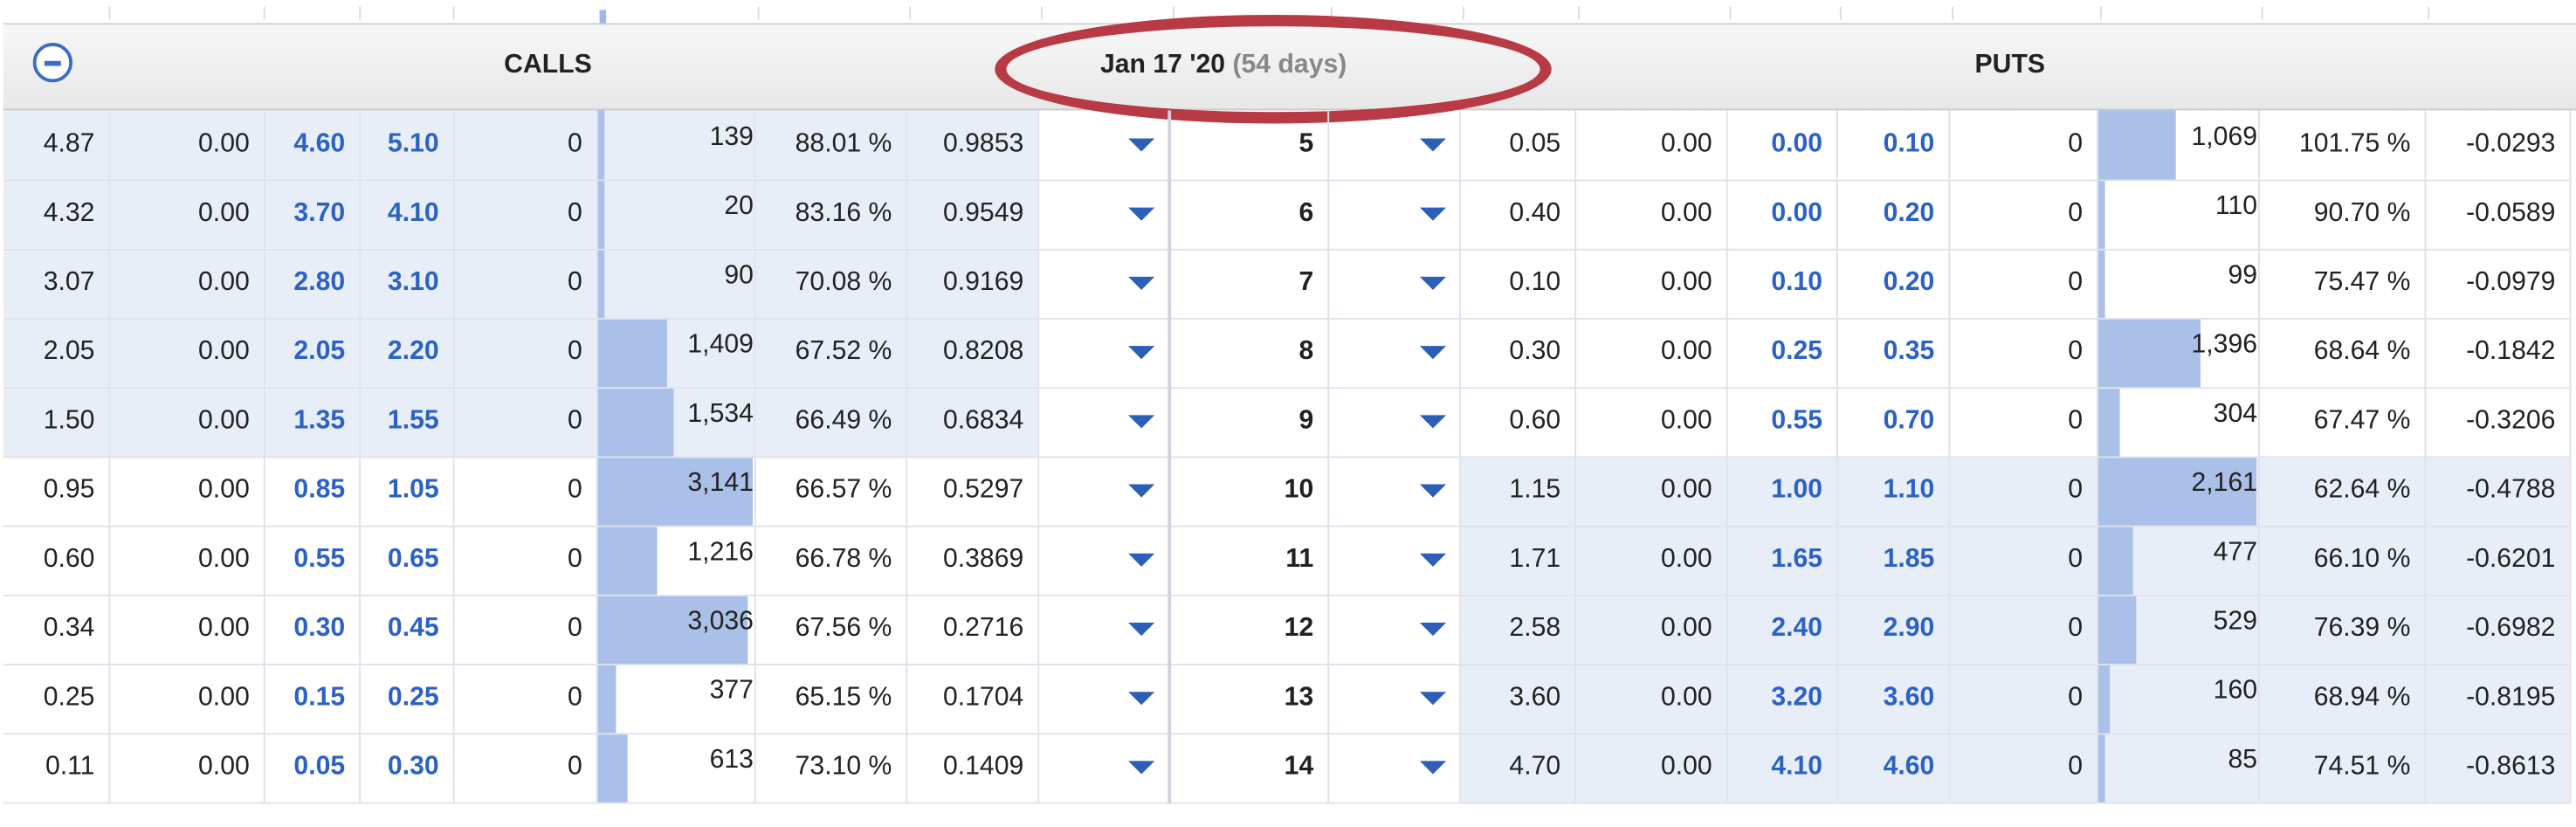 This screenshot has width=2576, height=827. Describe the element at coordinates (1517, 629) in the screenshot. I see `put-last-cell: 2.58` at that location.